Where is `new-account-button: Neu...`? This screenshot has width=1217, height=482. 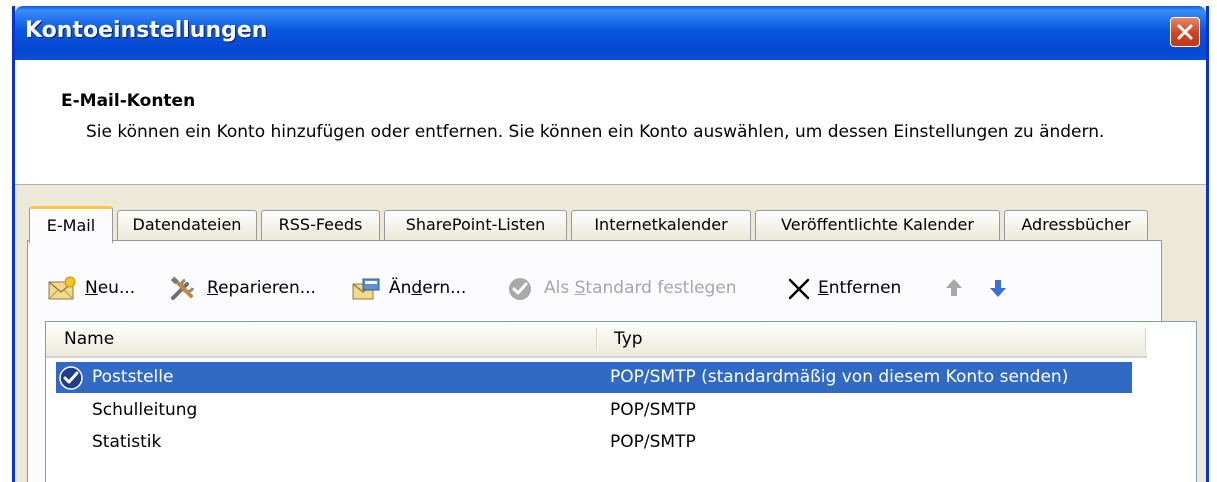
new-account-button: Neu... is located at coordinates (101, 288).